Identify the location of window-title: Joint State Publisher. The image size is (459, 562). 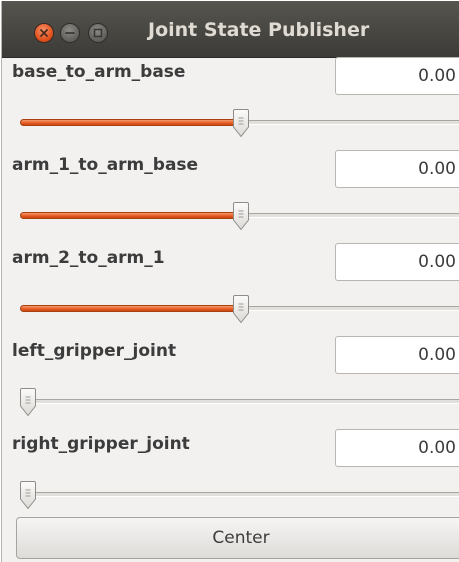
(259, 30).